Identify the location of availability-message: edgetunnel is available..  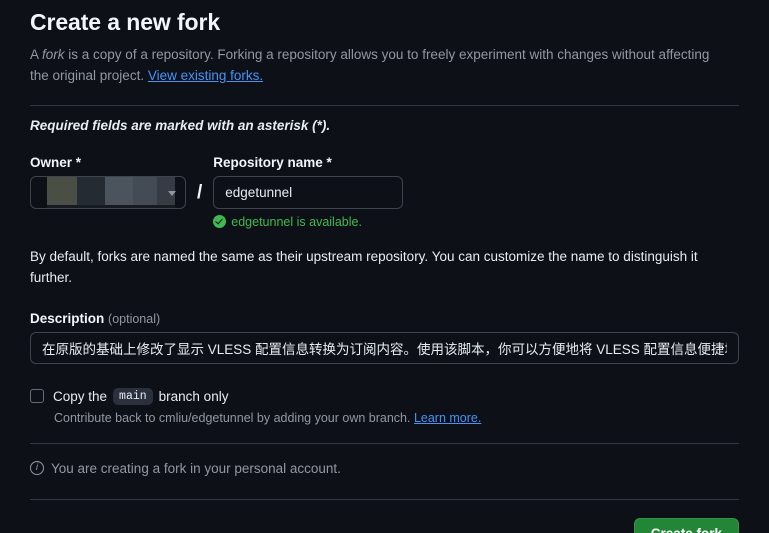
(308, 222).